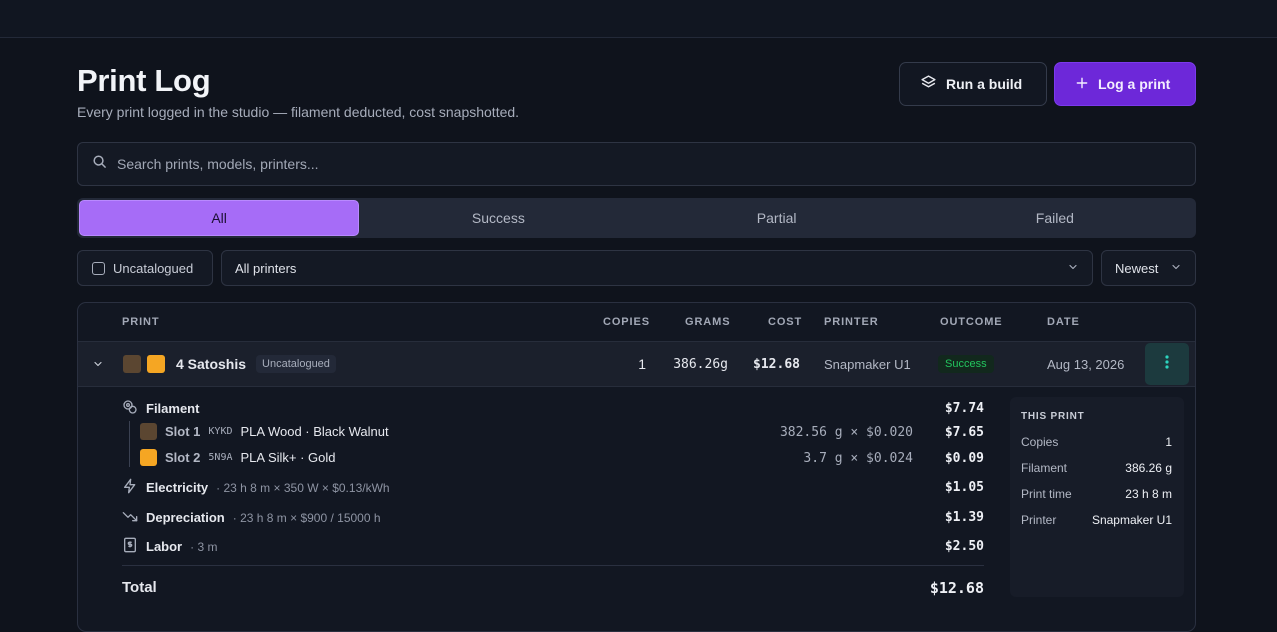 The image size is (1277, 632). I want to click on slot-amount: $0.09, so click(964, 458).